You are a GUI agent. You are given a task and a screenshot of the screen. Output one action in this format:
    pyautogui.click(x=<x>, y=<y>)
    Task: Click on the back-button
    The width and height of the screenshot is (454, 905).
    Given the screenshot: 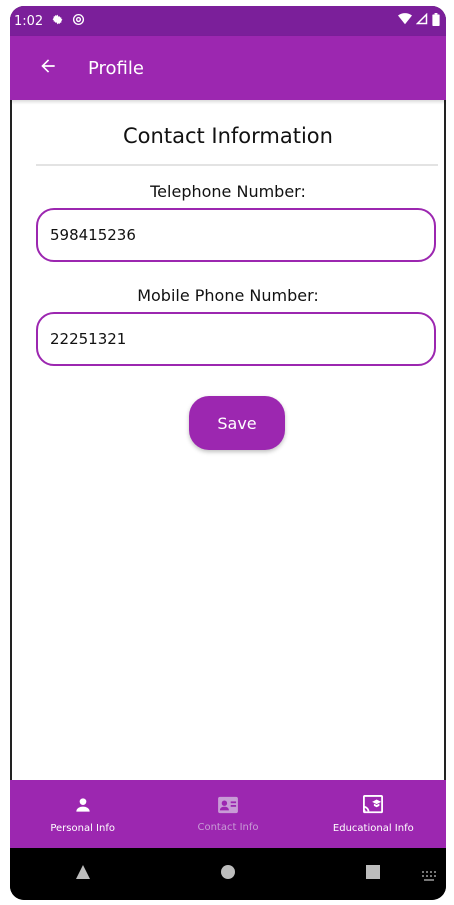 What is the action you would take?
    pyautogui.click(x=48, y=68)
    